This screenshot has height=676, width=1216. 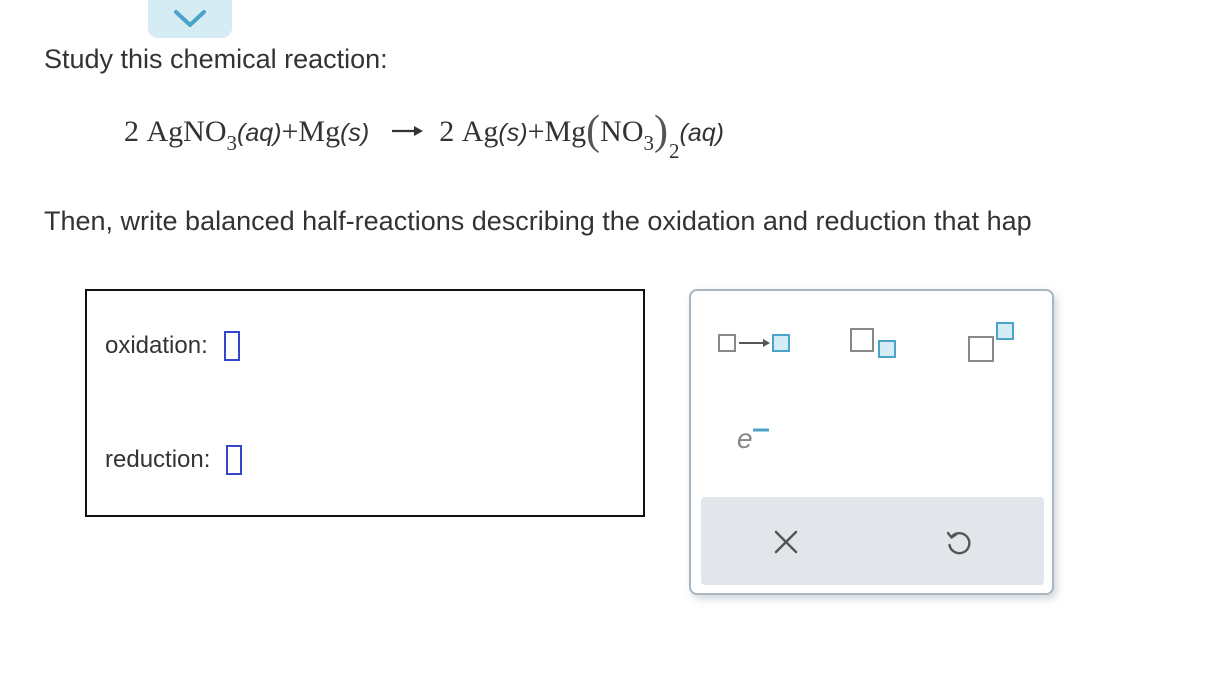 What do you see at coordinates (231, 346) in the screenshot?
I see `oxidation-input` at bounding box center [231, 346].